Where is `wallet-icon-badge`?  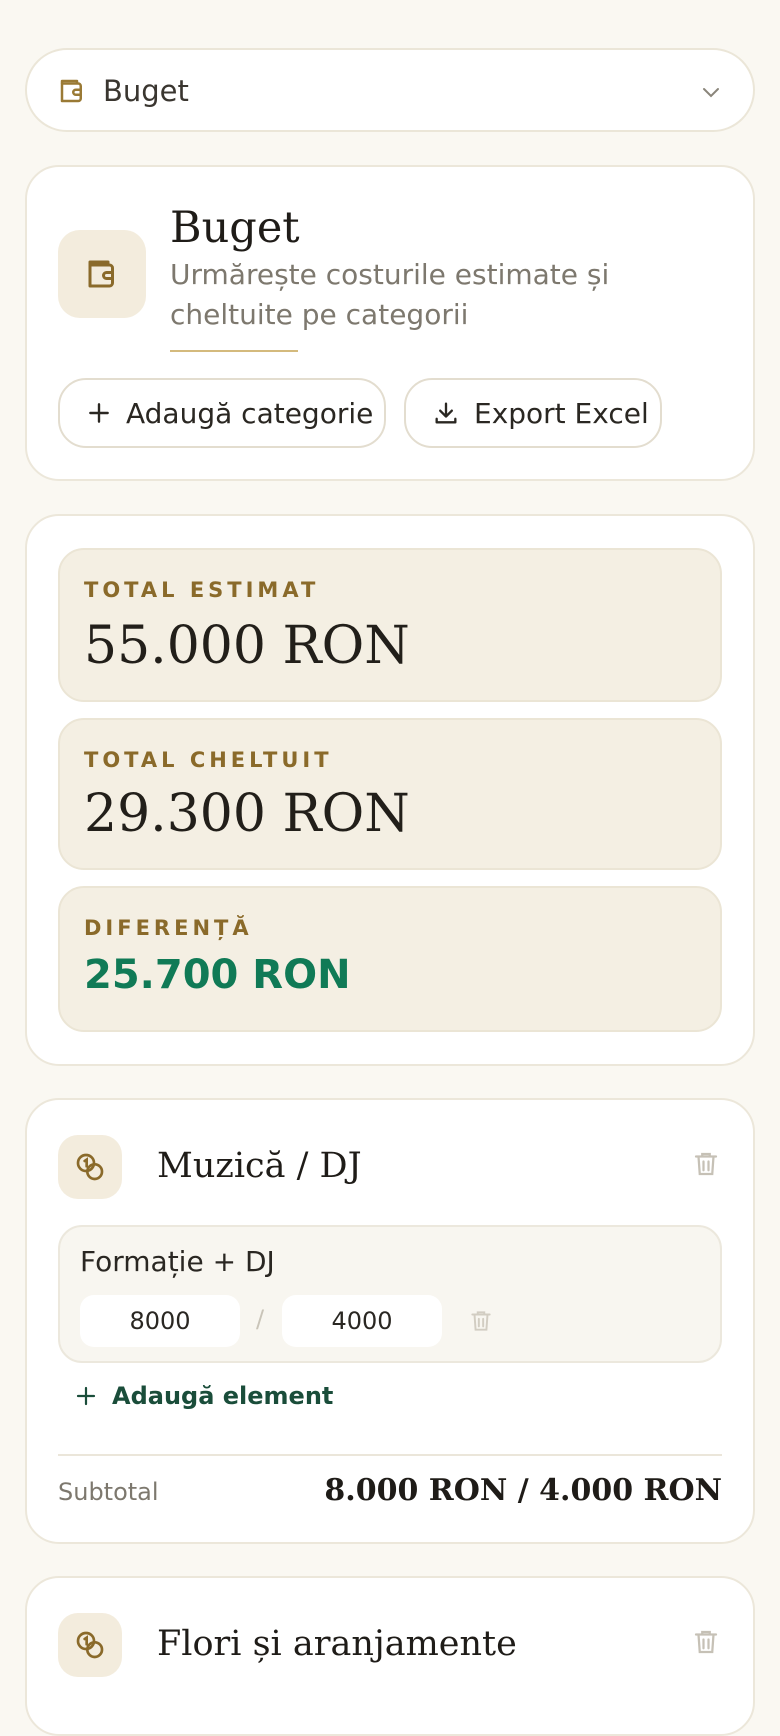 wallet-icon-badge is located at coordinates (102, 274).